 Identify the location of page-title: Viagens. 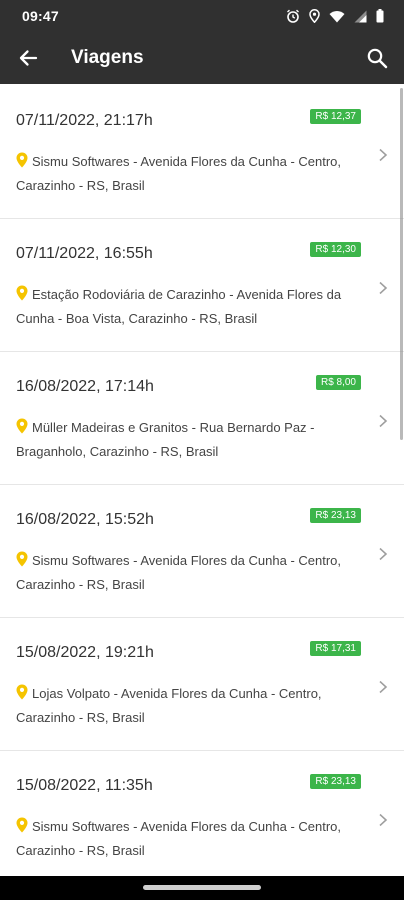
(107, 57).